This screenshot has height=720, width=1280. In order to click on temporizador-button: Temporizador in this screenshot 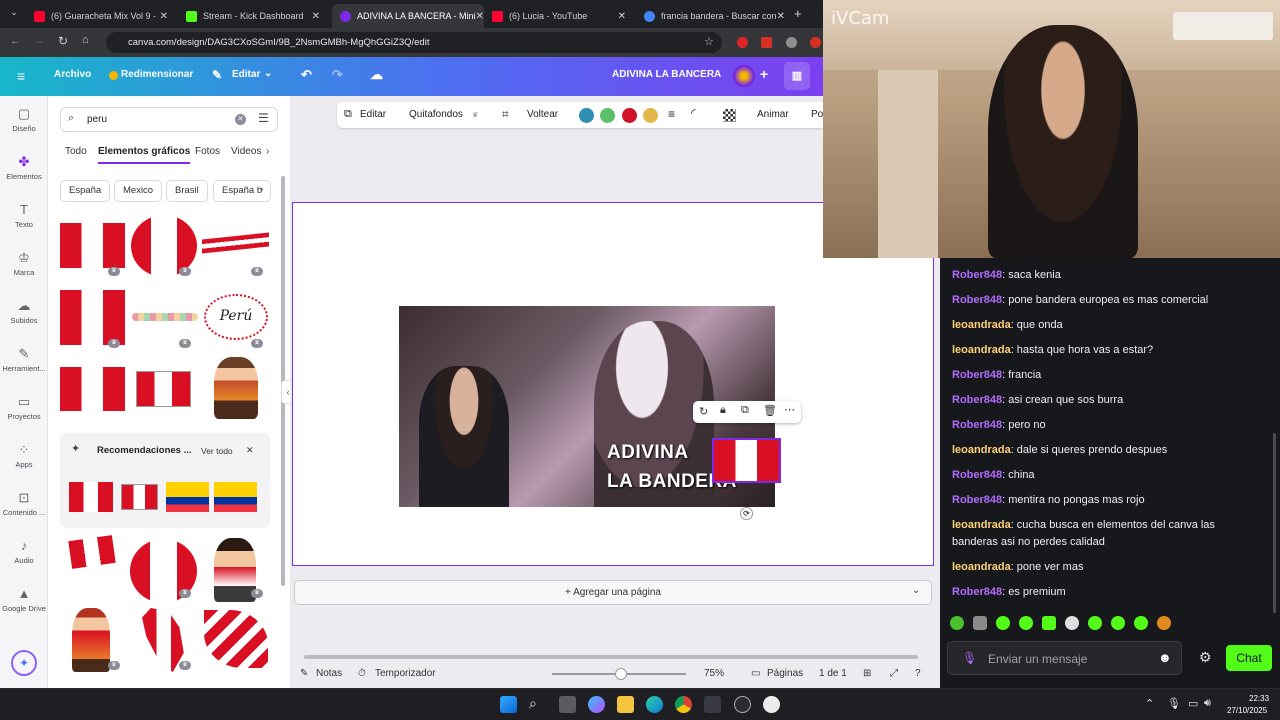, I will do `click(405, 673)`.